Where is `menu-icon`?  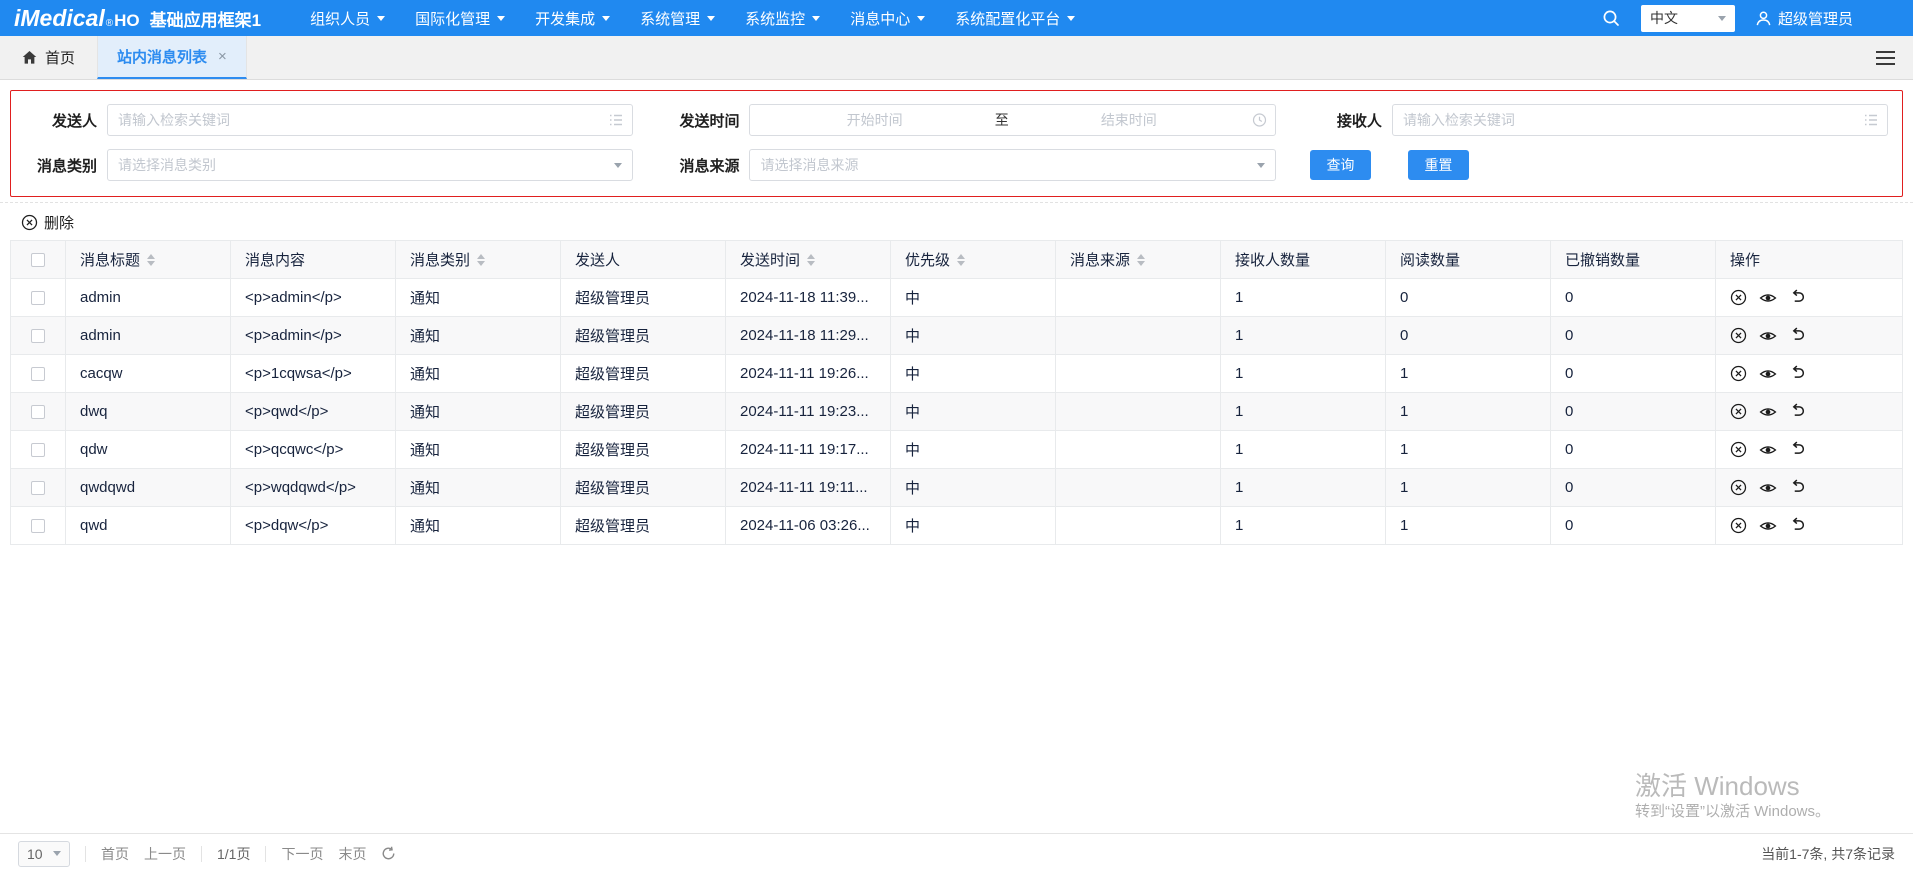
menu-icon is located at coordinates (1885, 57).